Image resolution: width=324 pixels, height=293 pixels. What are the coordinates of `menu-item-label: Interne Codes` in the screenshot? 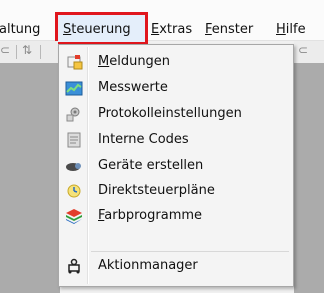 It's located at (143, 139).